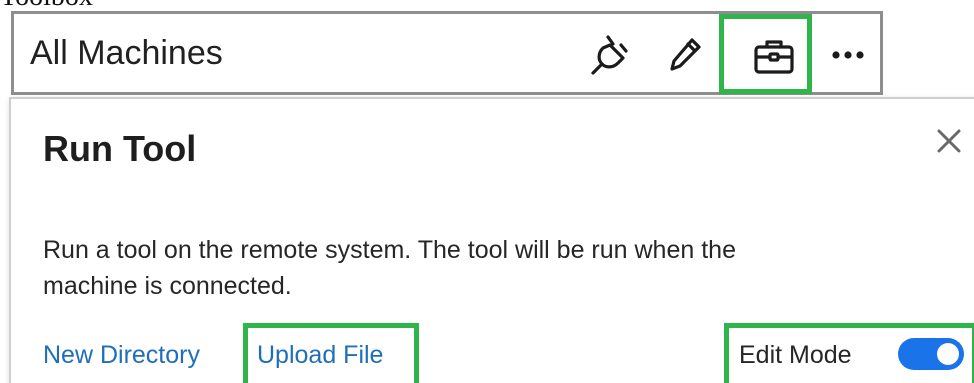 The image size is (974, 383). What do you see at coordinates (120, 148) in the screenshot?
I see `panel-title: Run Tool` at bounding box center [120, 148].